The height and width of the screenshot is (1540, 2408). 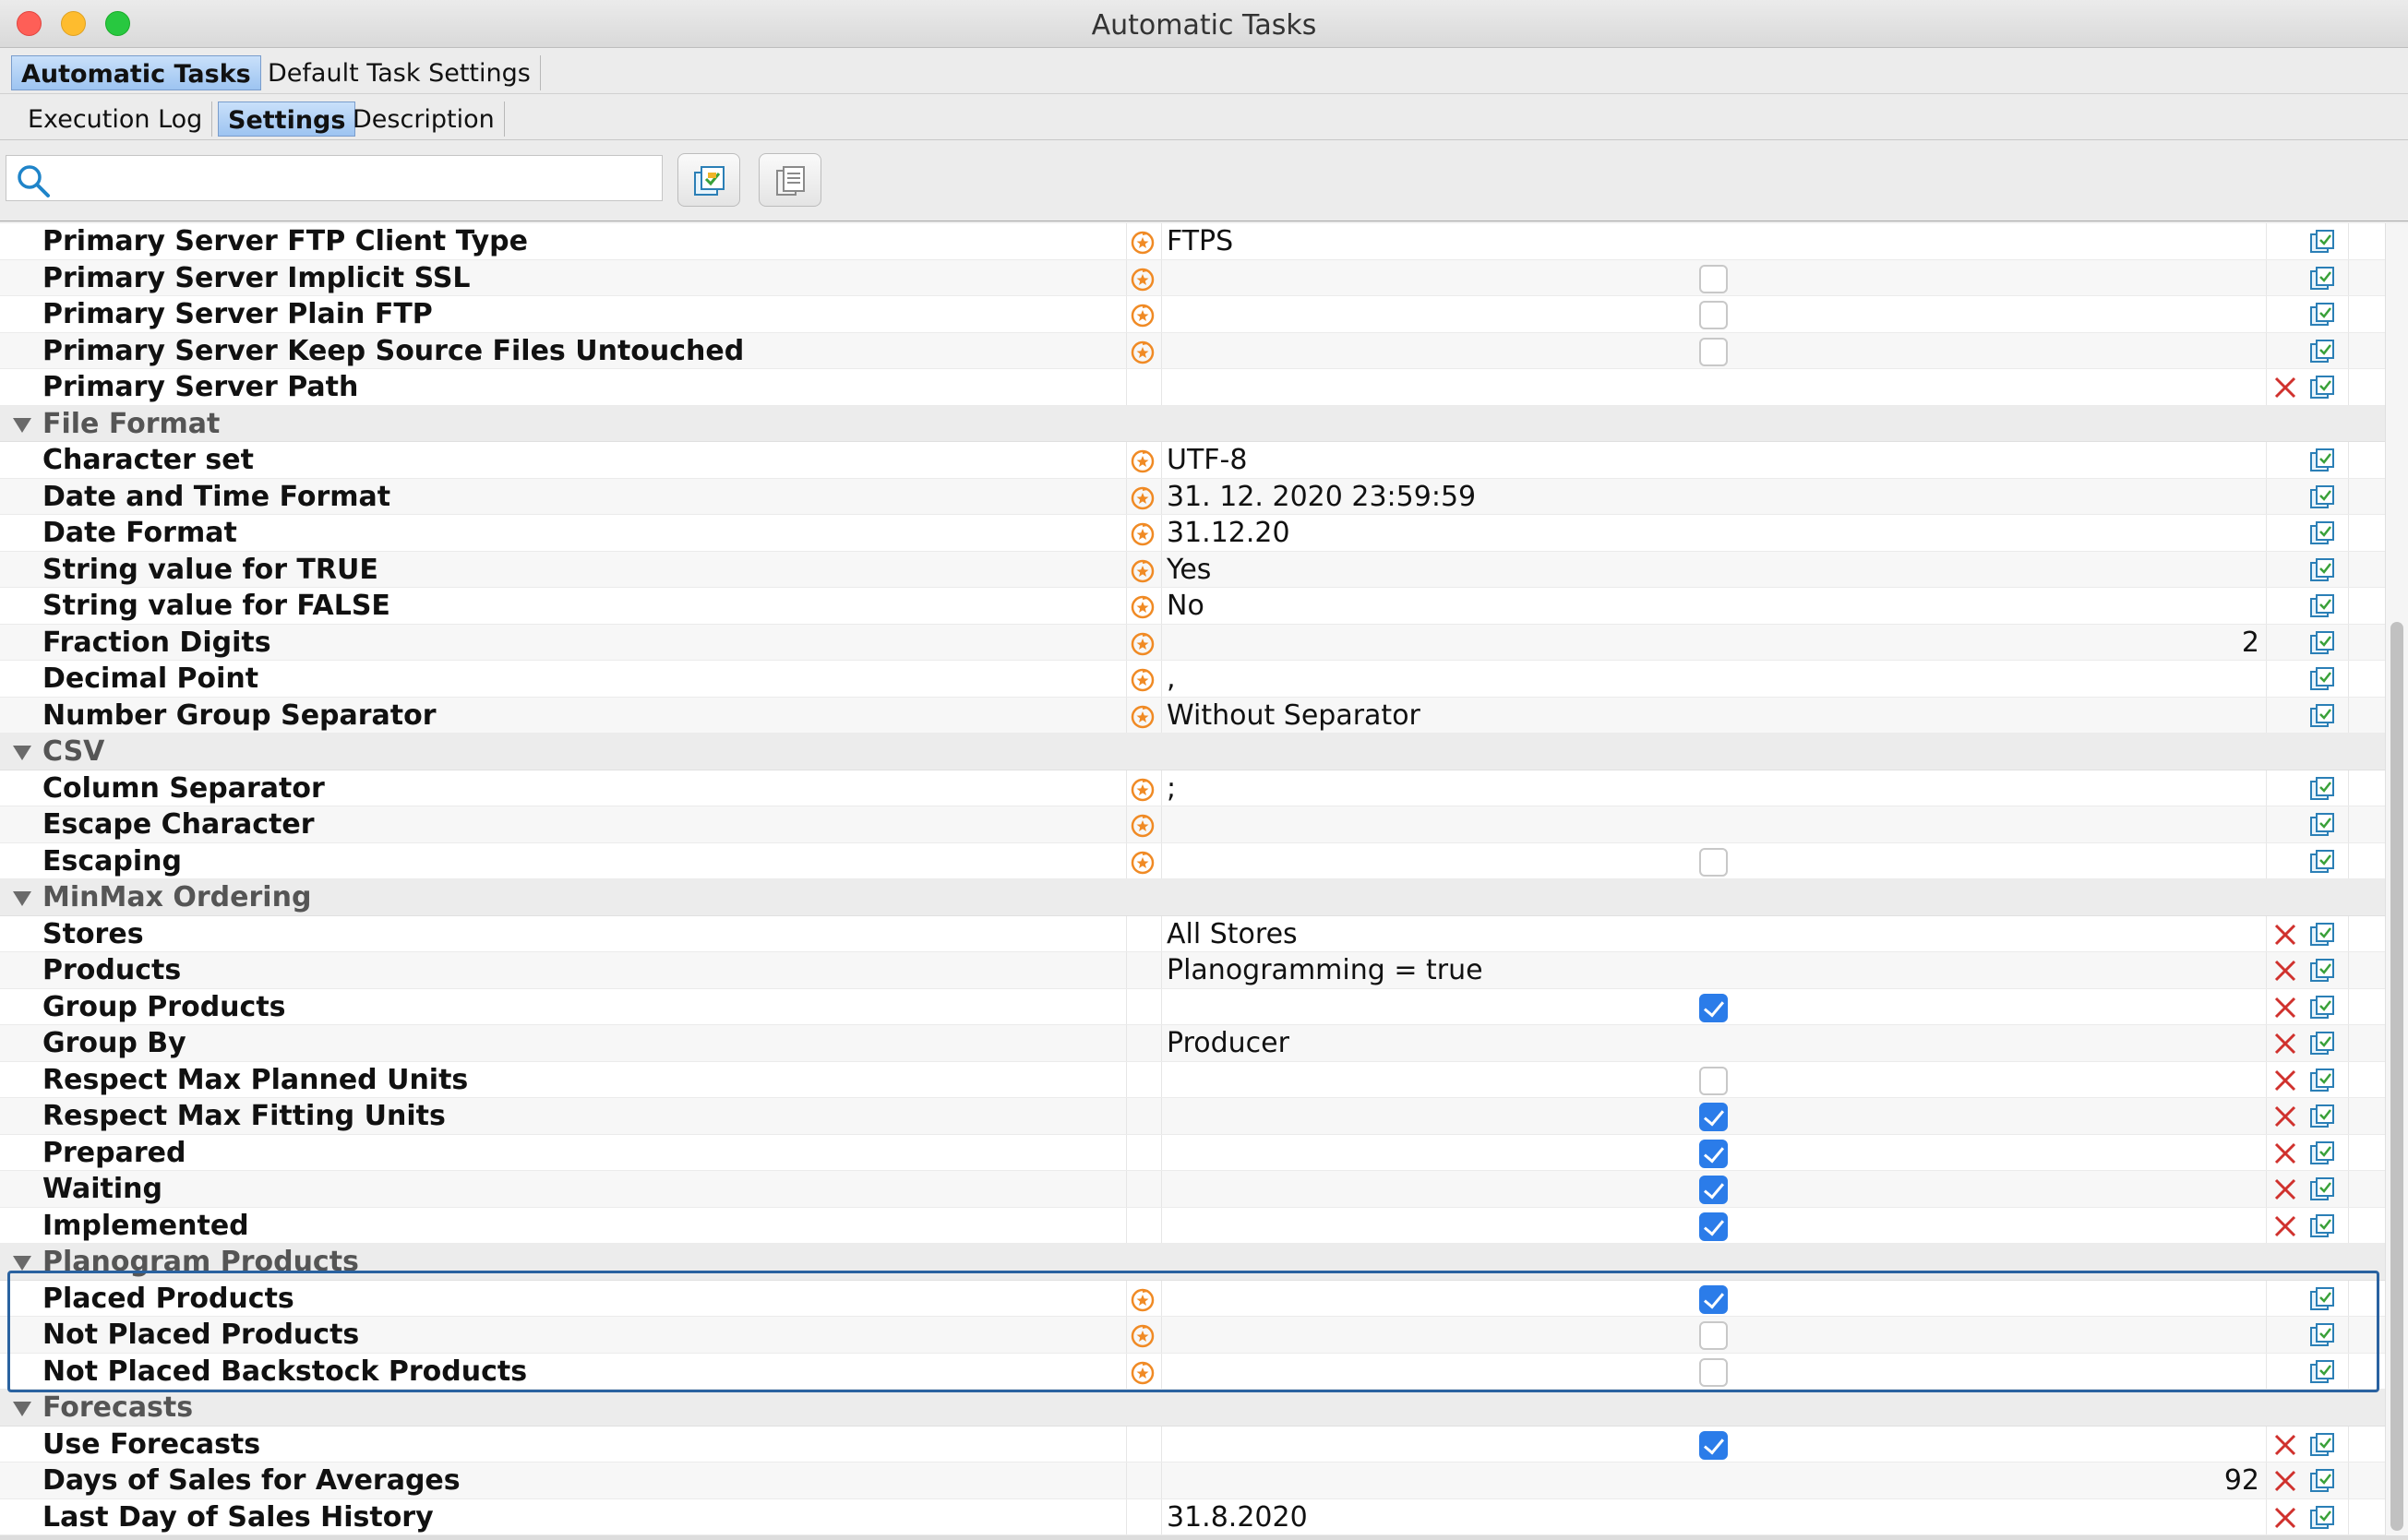 I want to click on copy-settings-button, so click(x=708, y=180).